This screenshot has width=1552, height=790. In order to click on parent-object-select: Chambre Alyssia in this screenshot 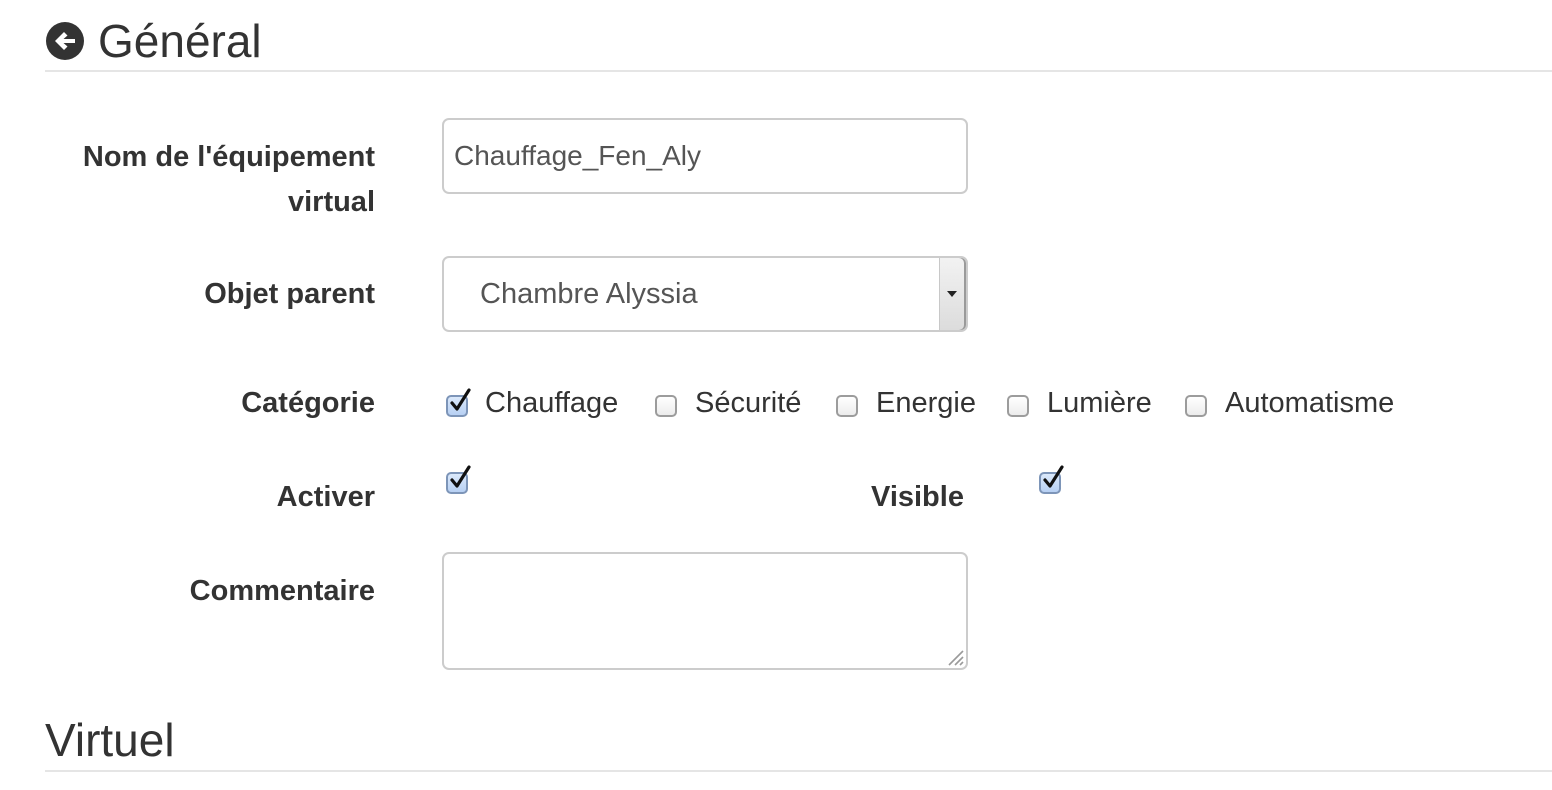, I will do `click(705, 294)`.